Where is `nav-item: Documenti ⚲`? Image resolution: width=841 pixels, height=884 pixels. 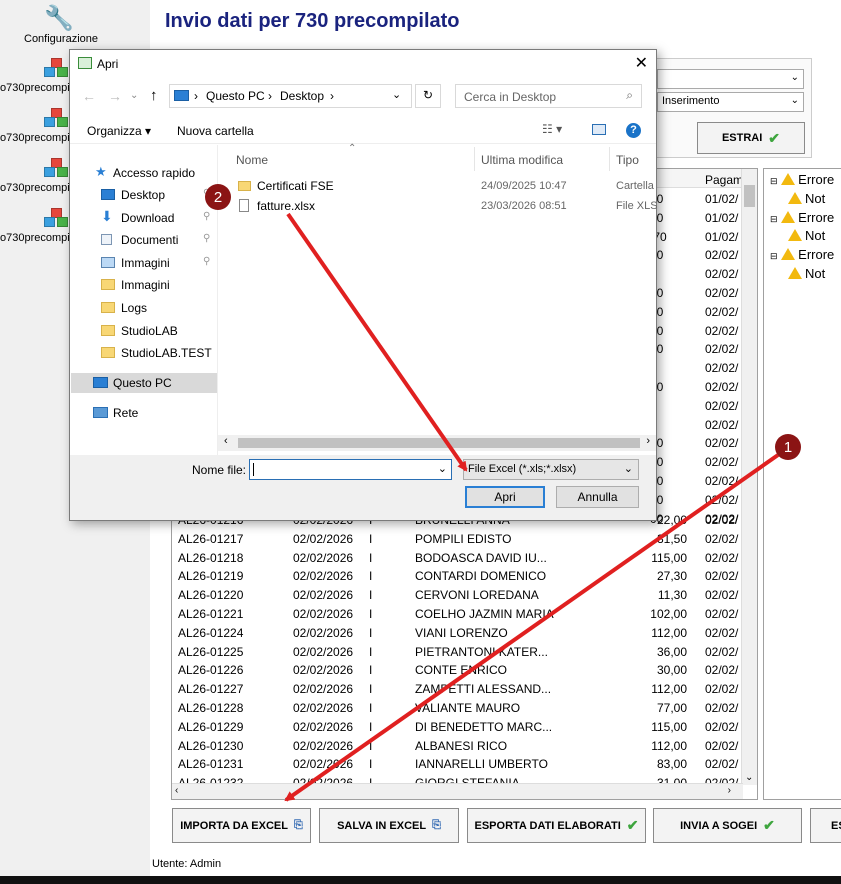
nav-item: Documenti ⚲ is located at coordinates (144, 240).